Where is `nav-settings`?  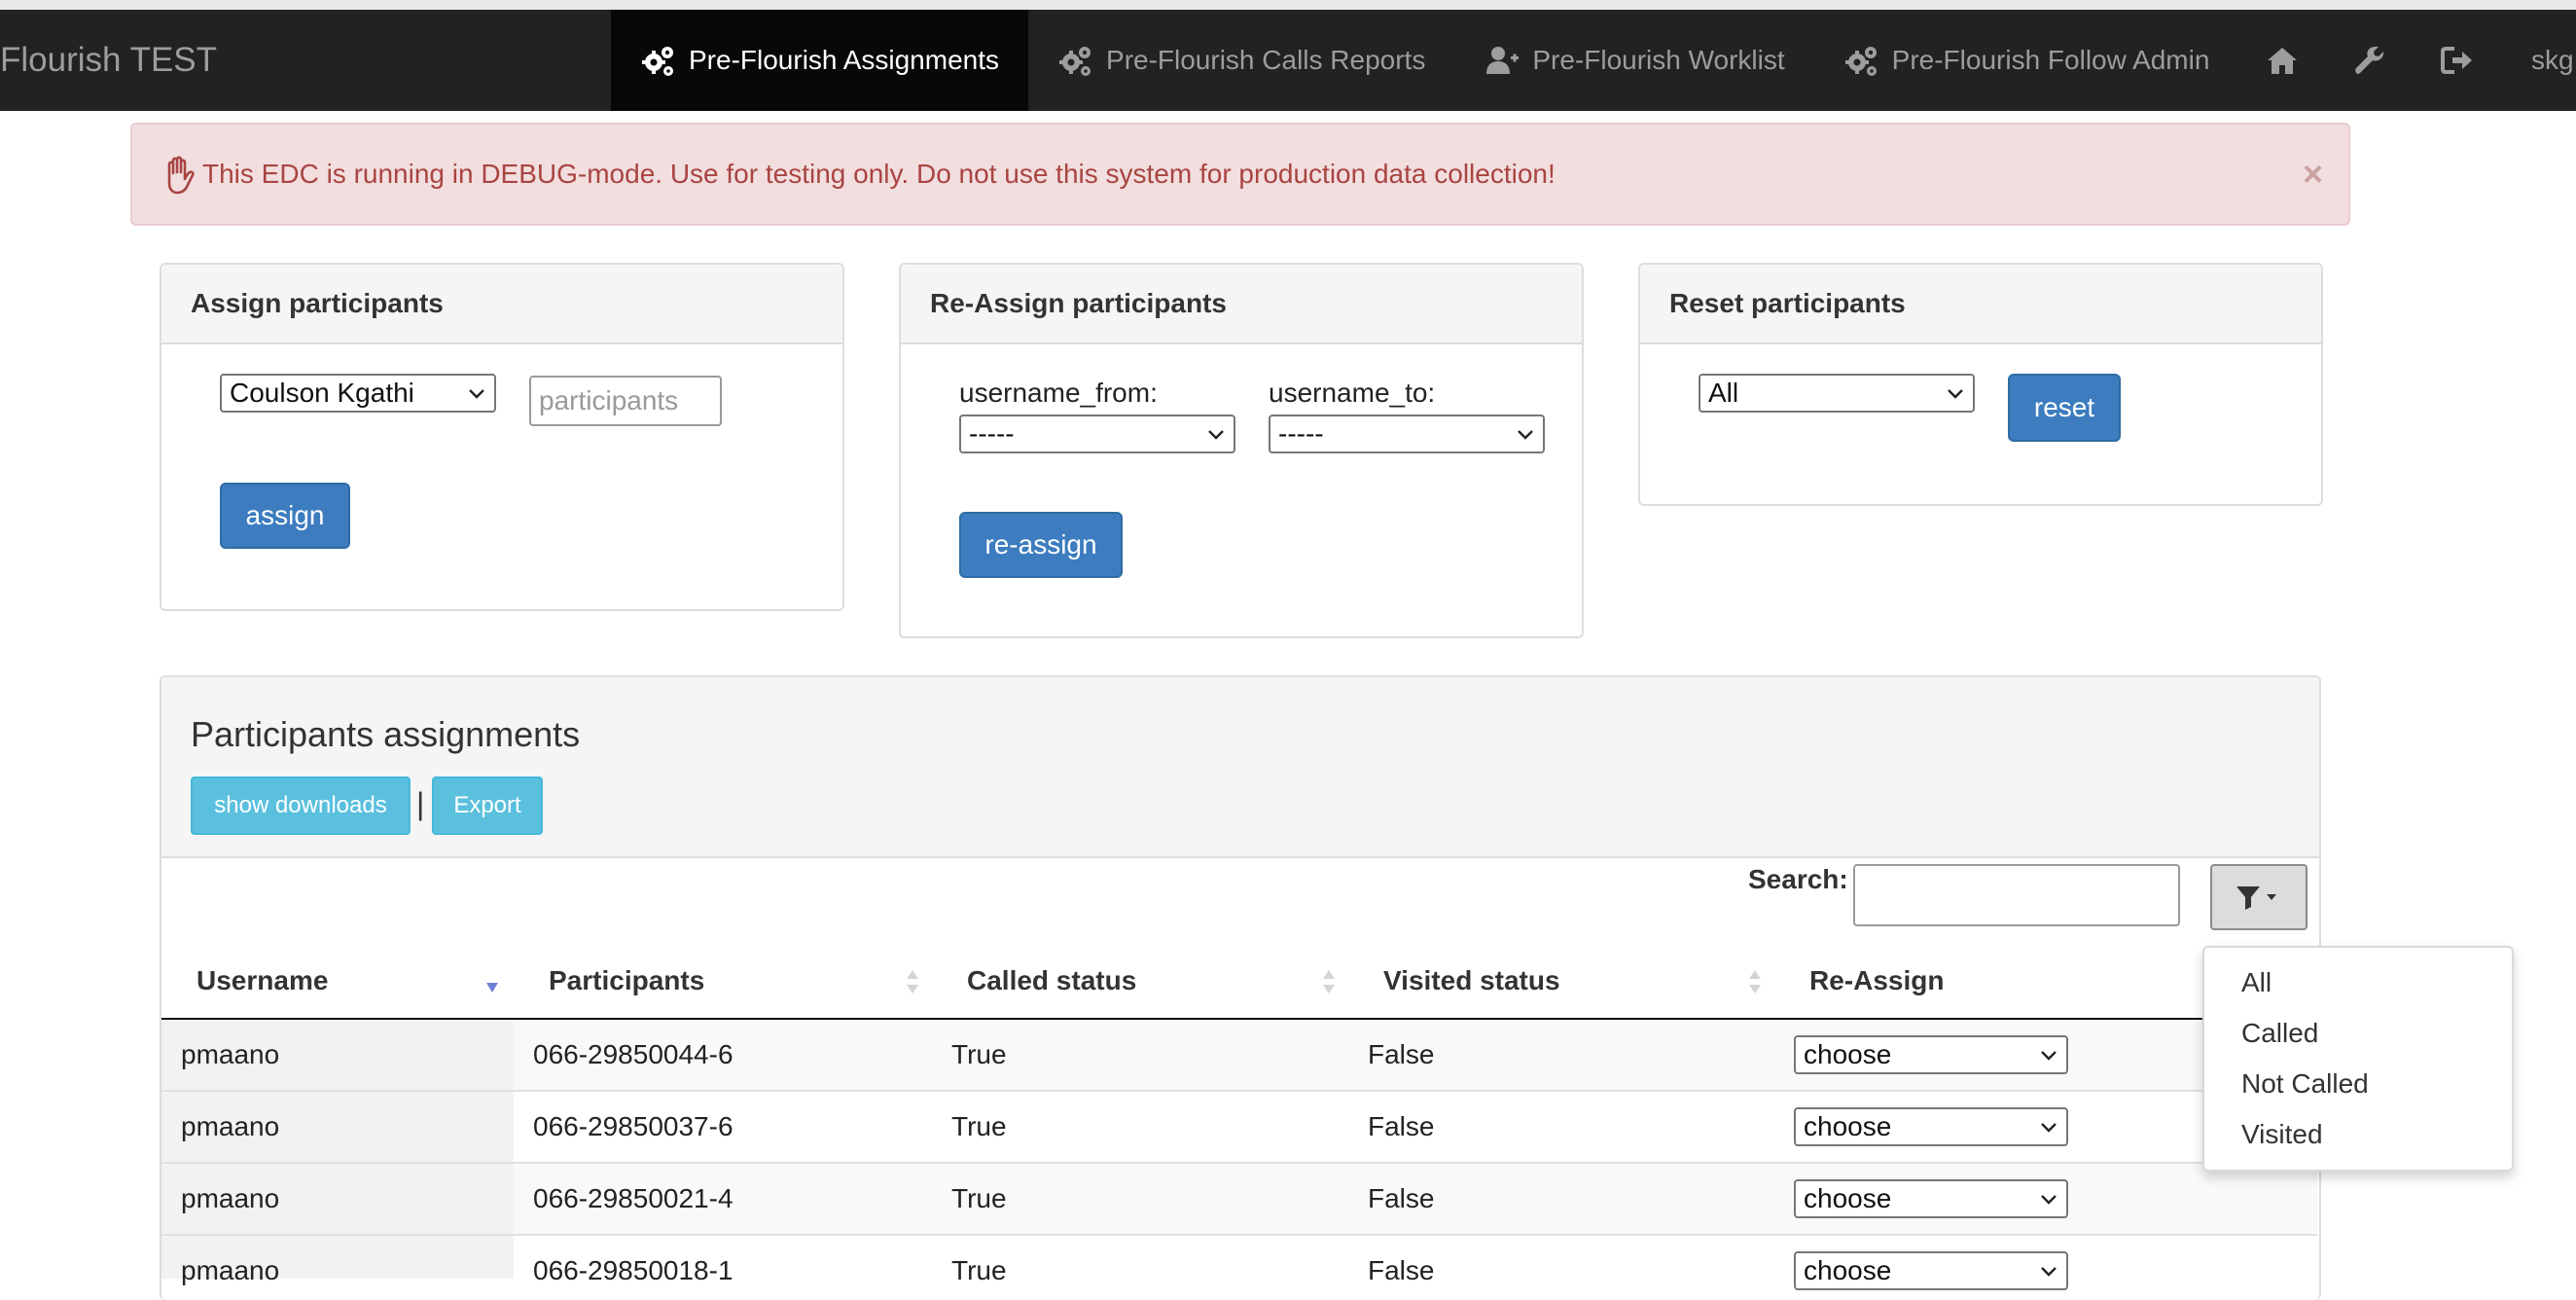
nav-settings is located at coordinates (2370, 60).